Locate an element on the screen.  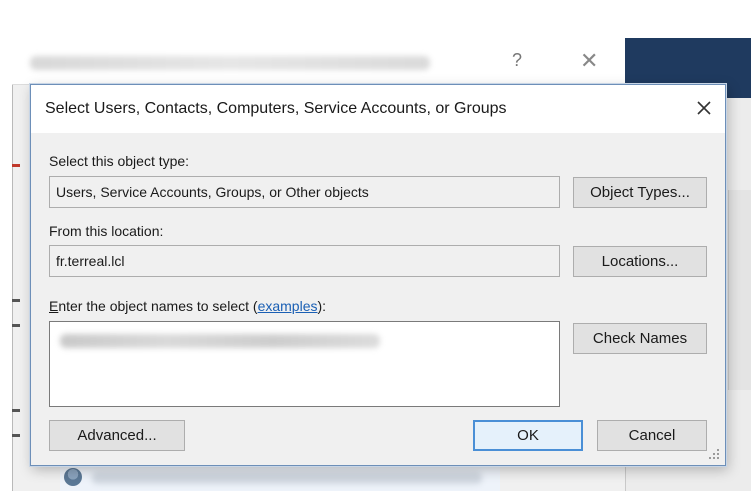
background-help-icon: ? is located at coordinates (517, 60).